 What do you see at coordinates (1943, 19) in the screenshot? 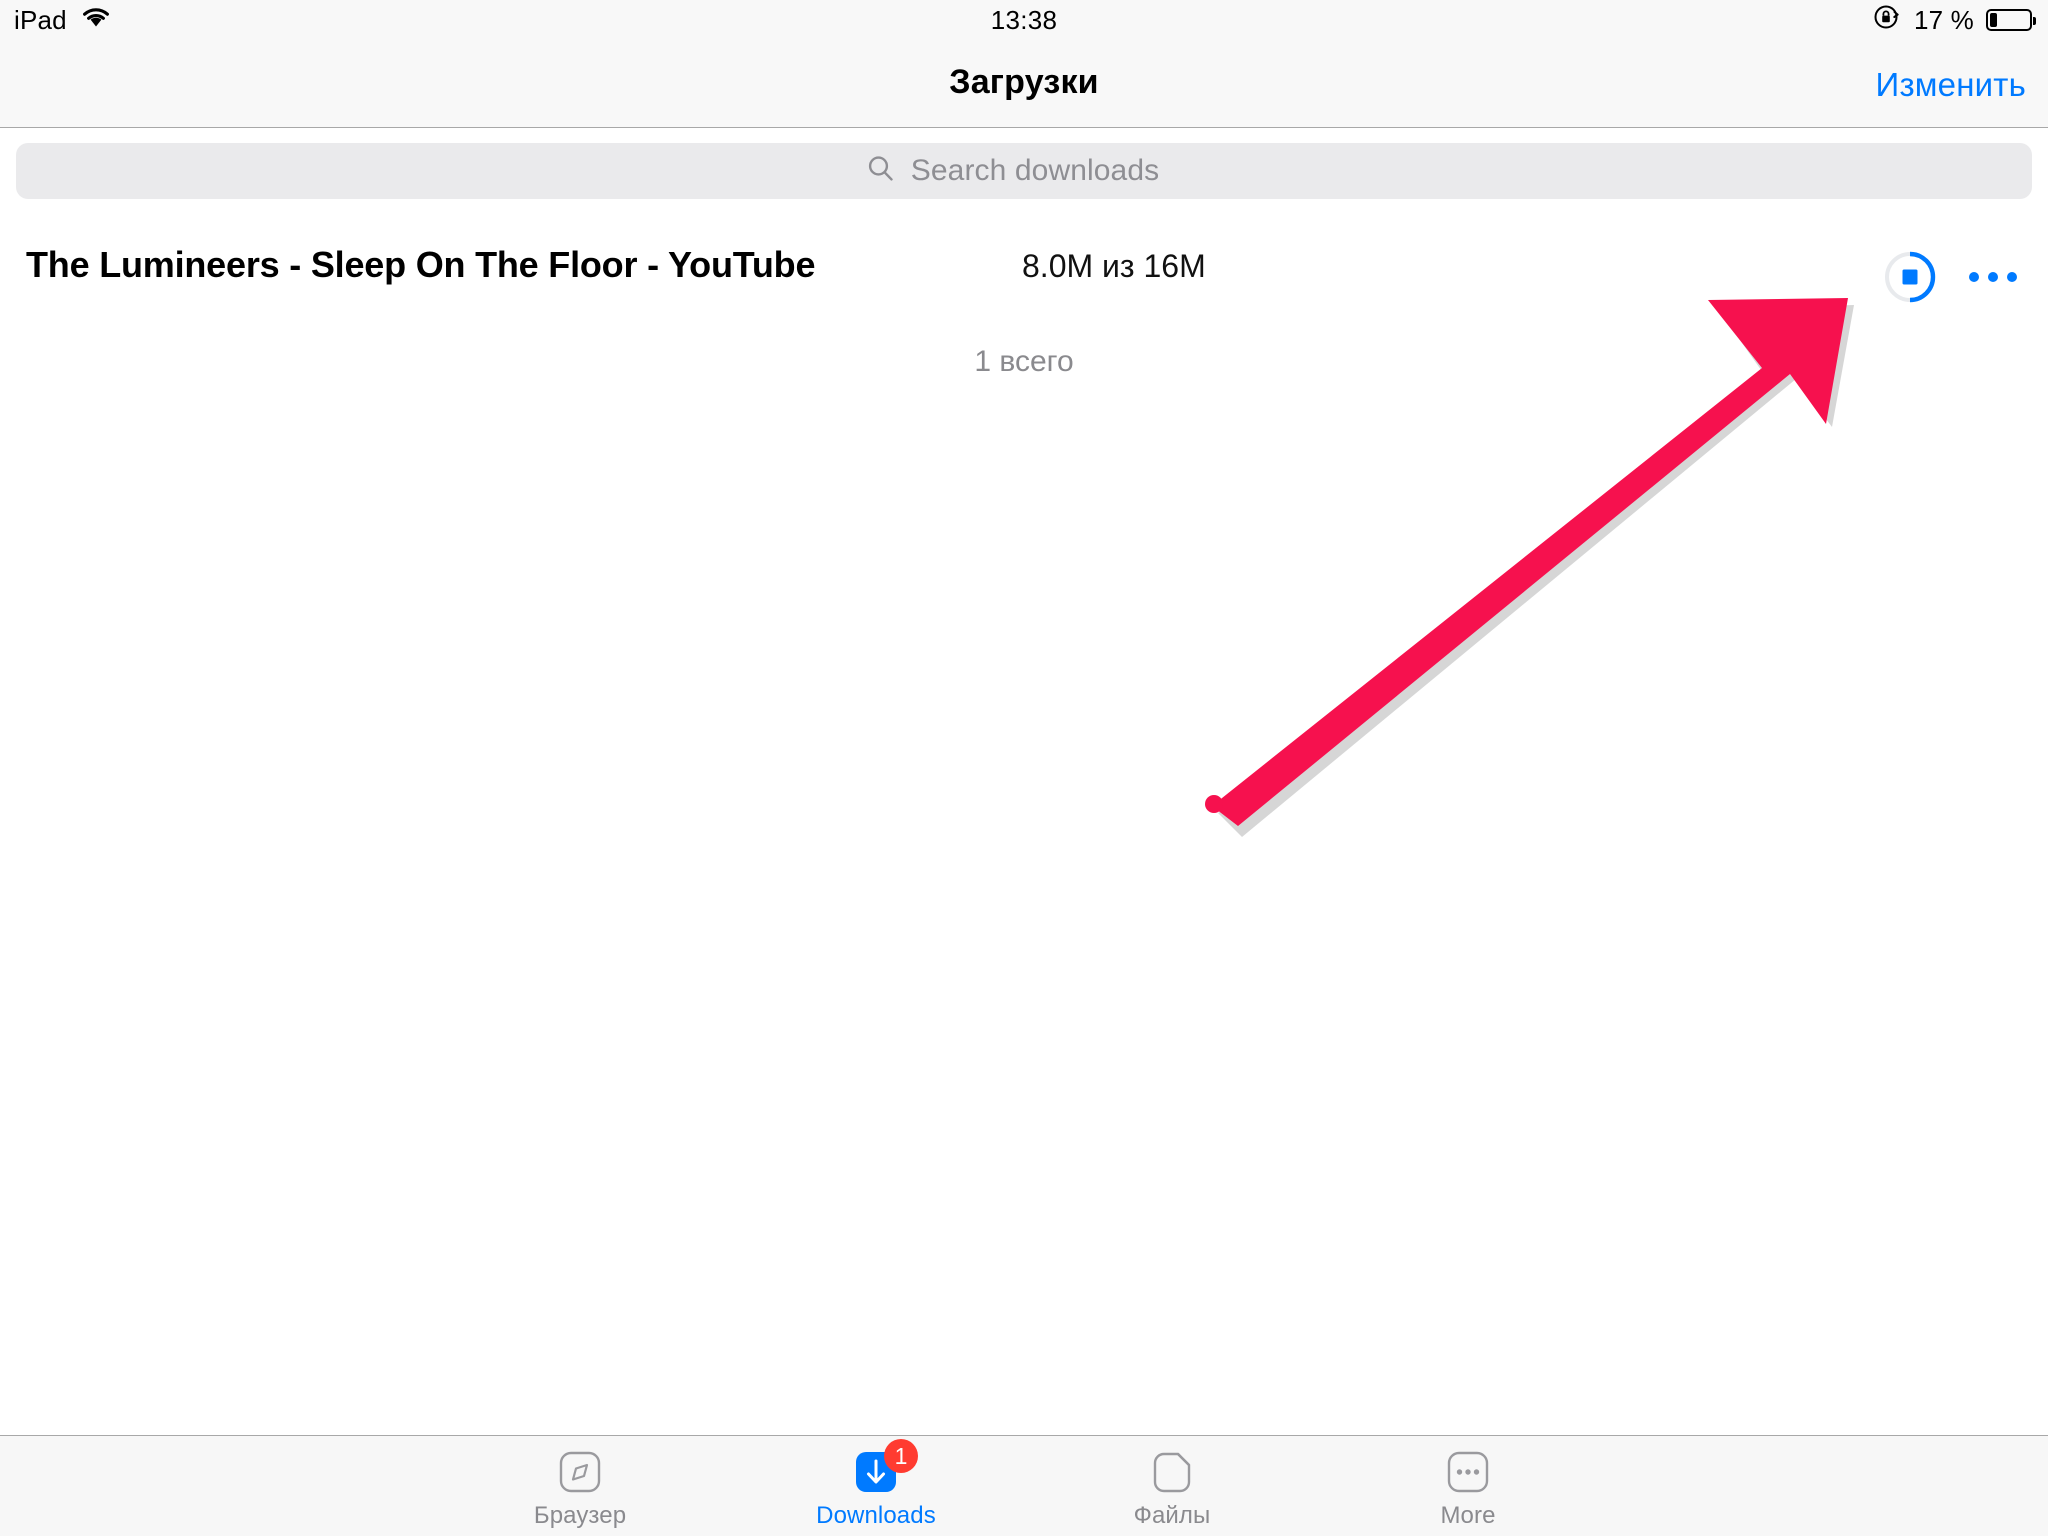
I see `battery-percent-label: 17 %` at bounding box center [1943, 19].